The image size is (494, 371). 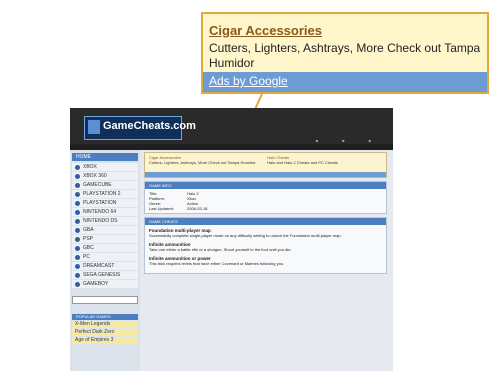 I want to click on info-value: 2006-03-18, so click(x=197, y=208).